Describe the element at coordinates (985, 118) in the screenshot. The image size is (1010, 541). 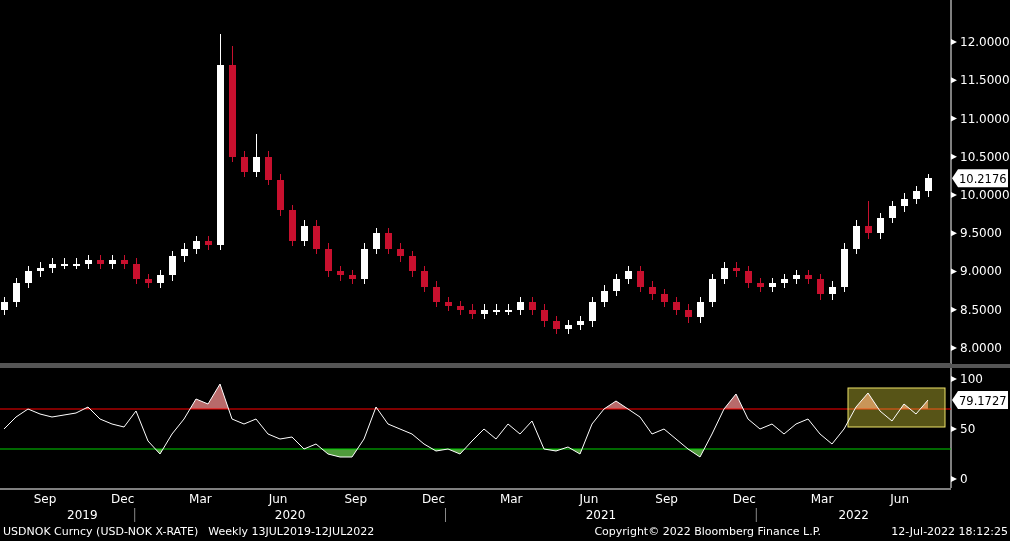
I see `axis-label: 11.0000` at that location.